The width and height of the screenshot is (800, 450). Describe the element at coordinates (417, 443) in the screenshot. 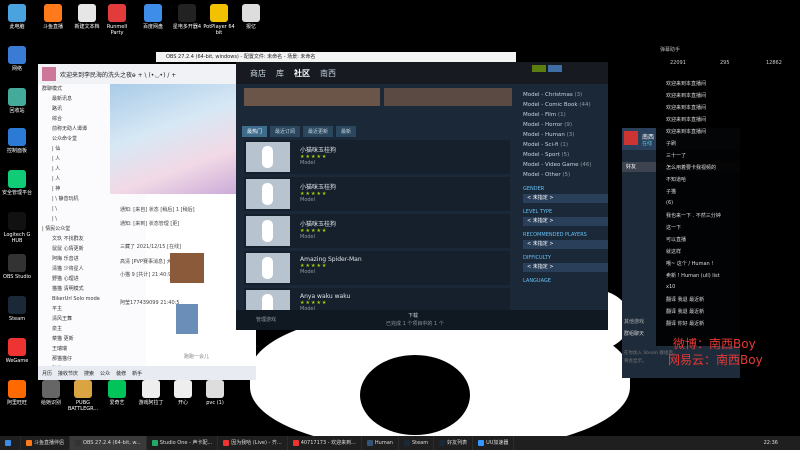

I see `taskbar-item: Steam` at that location.